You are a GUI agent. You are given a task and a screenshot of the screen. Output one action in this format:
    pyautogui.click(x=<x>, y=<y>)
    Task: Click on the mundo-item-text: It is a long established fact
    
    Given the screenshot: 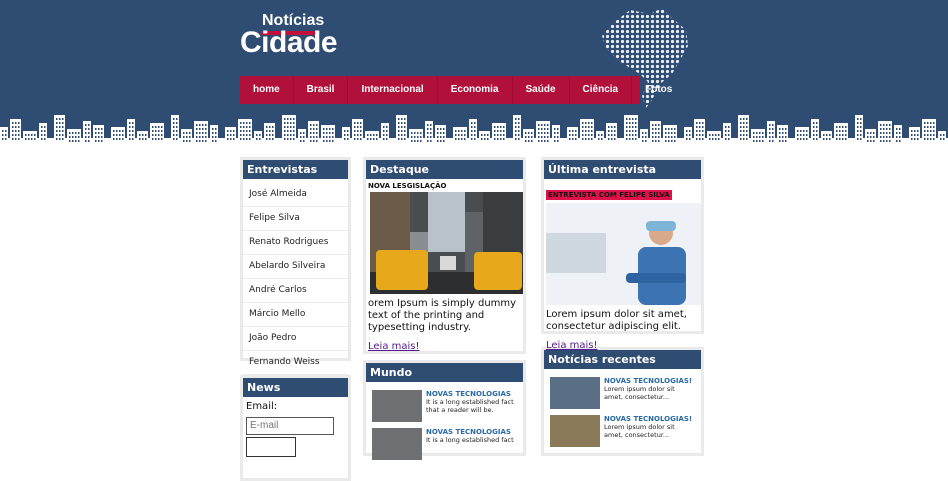 What is the action you would take?
    pyautogui.click(x=470, y=440)
    